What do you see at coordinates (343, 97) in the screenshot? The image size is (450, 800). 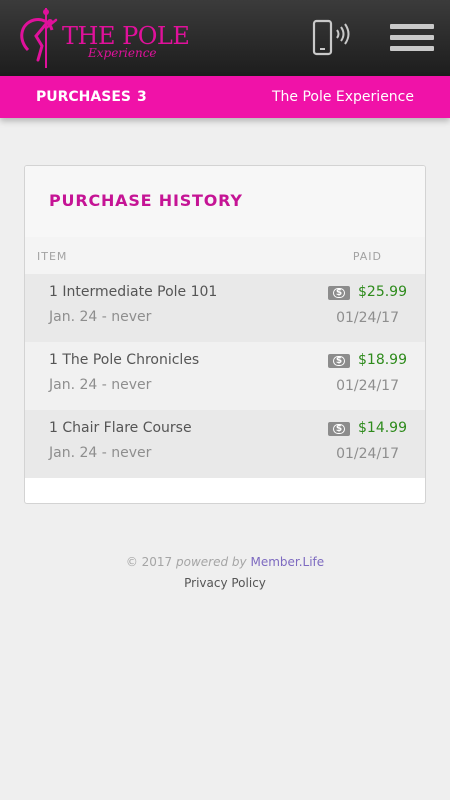 I see `site-name-link: The Pole Experience` at bounding box center [343, 97].